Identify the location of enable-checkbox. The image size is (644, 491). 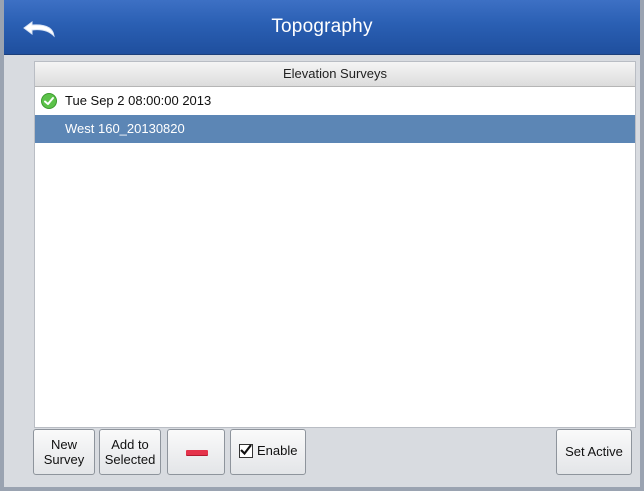
(246, 450).